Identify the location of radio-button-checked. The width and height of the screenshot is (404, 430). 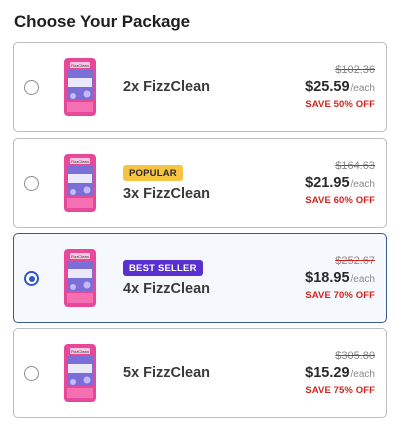
(31, 278).